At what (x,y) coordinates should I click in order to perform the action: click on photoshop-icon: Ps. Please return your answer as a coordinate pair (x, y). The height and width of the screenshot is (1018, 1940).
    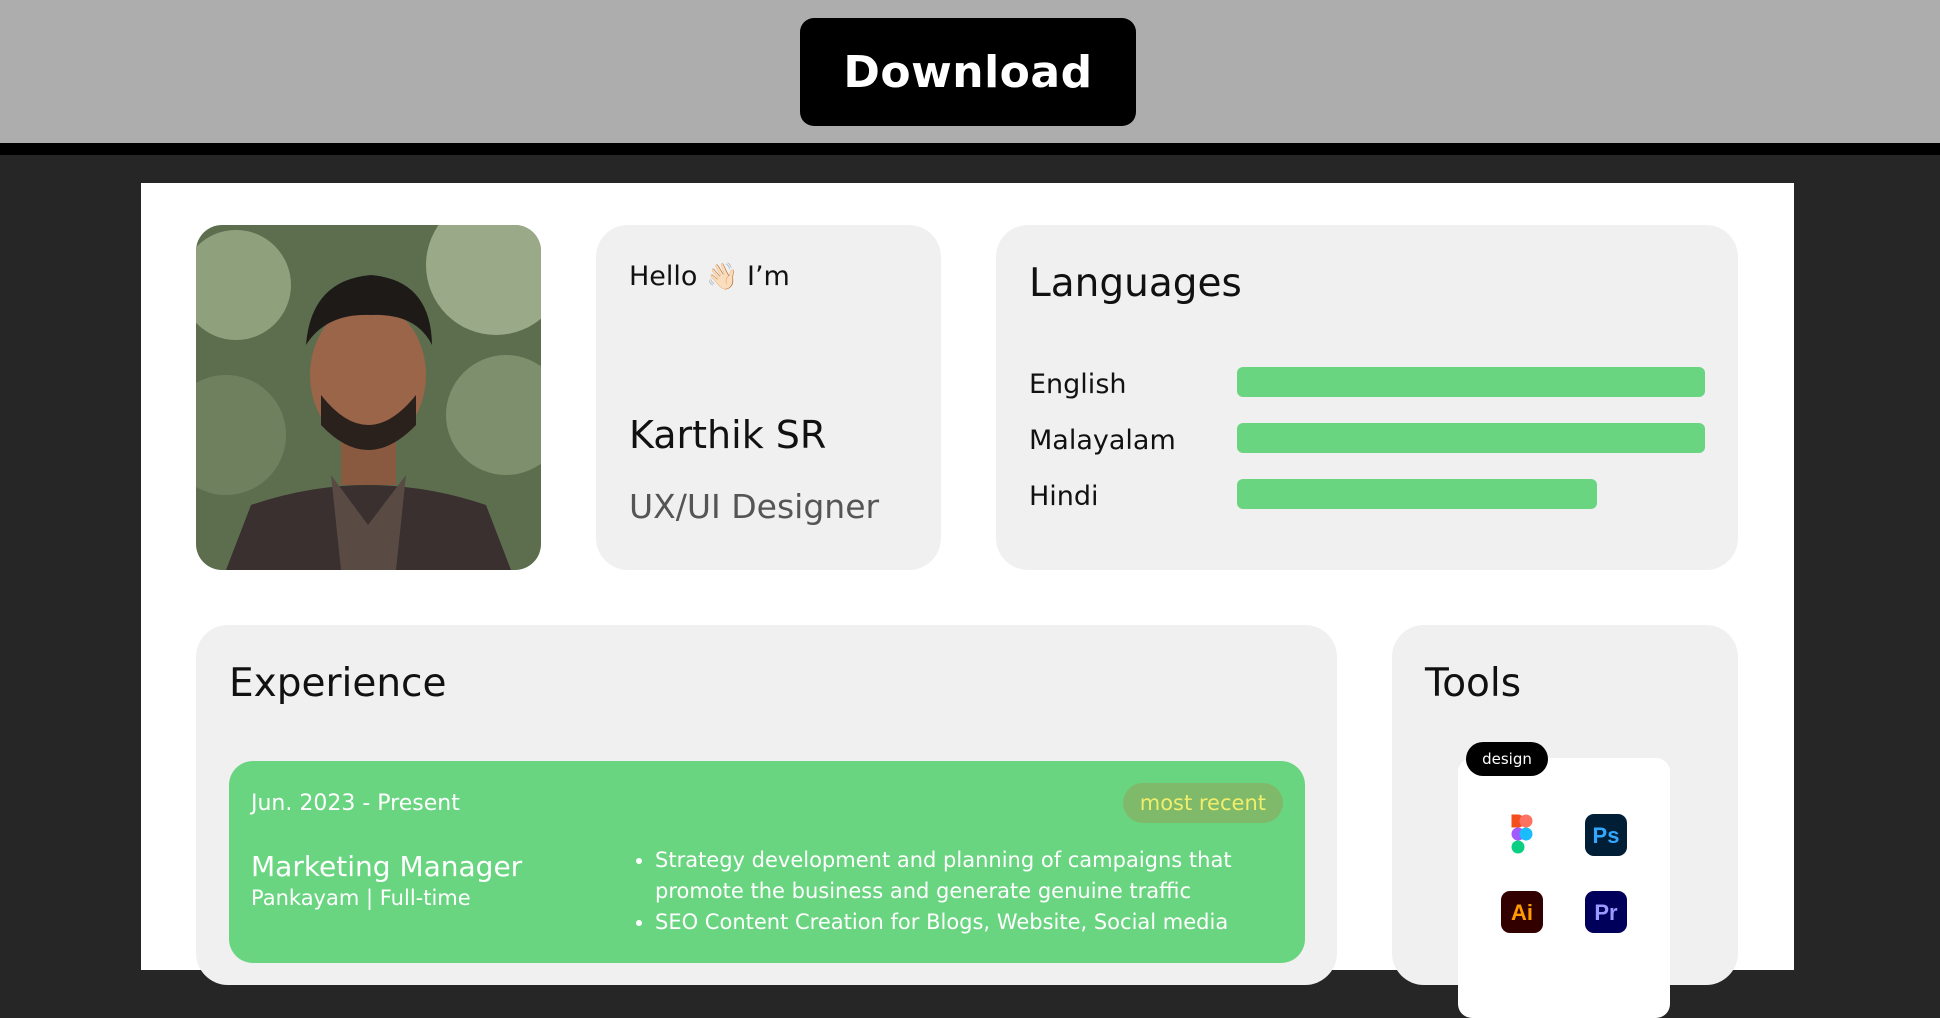
    Looking at the image, I should click on (1606, 835).